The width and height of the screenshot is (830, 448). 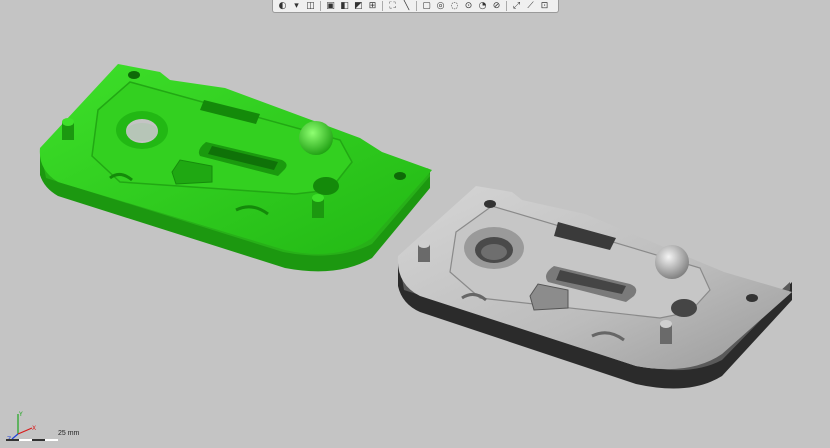 I want to click on green-pin-left, so click(x=68, y=129).